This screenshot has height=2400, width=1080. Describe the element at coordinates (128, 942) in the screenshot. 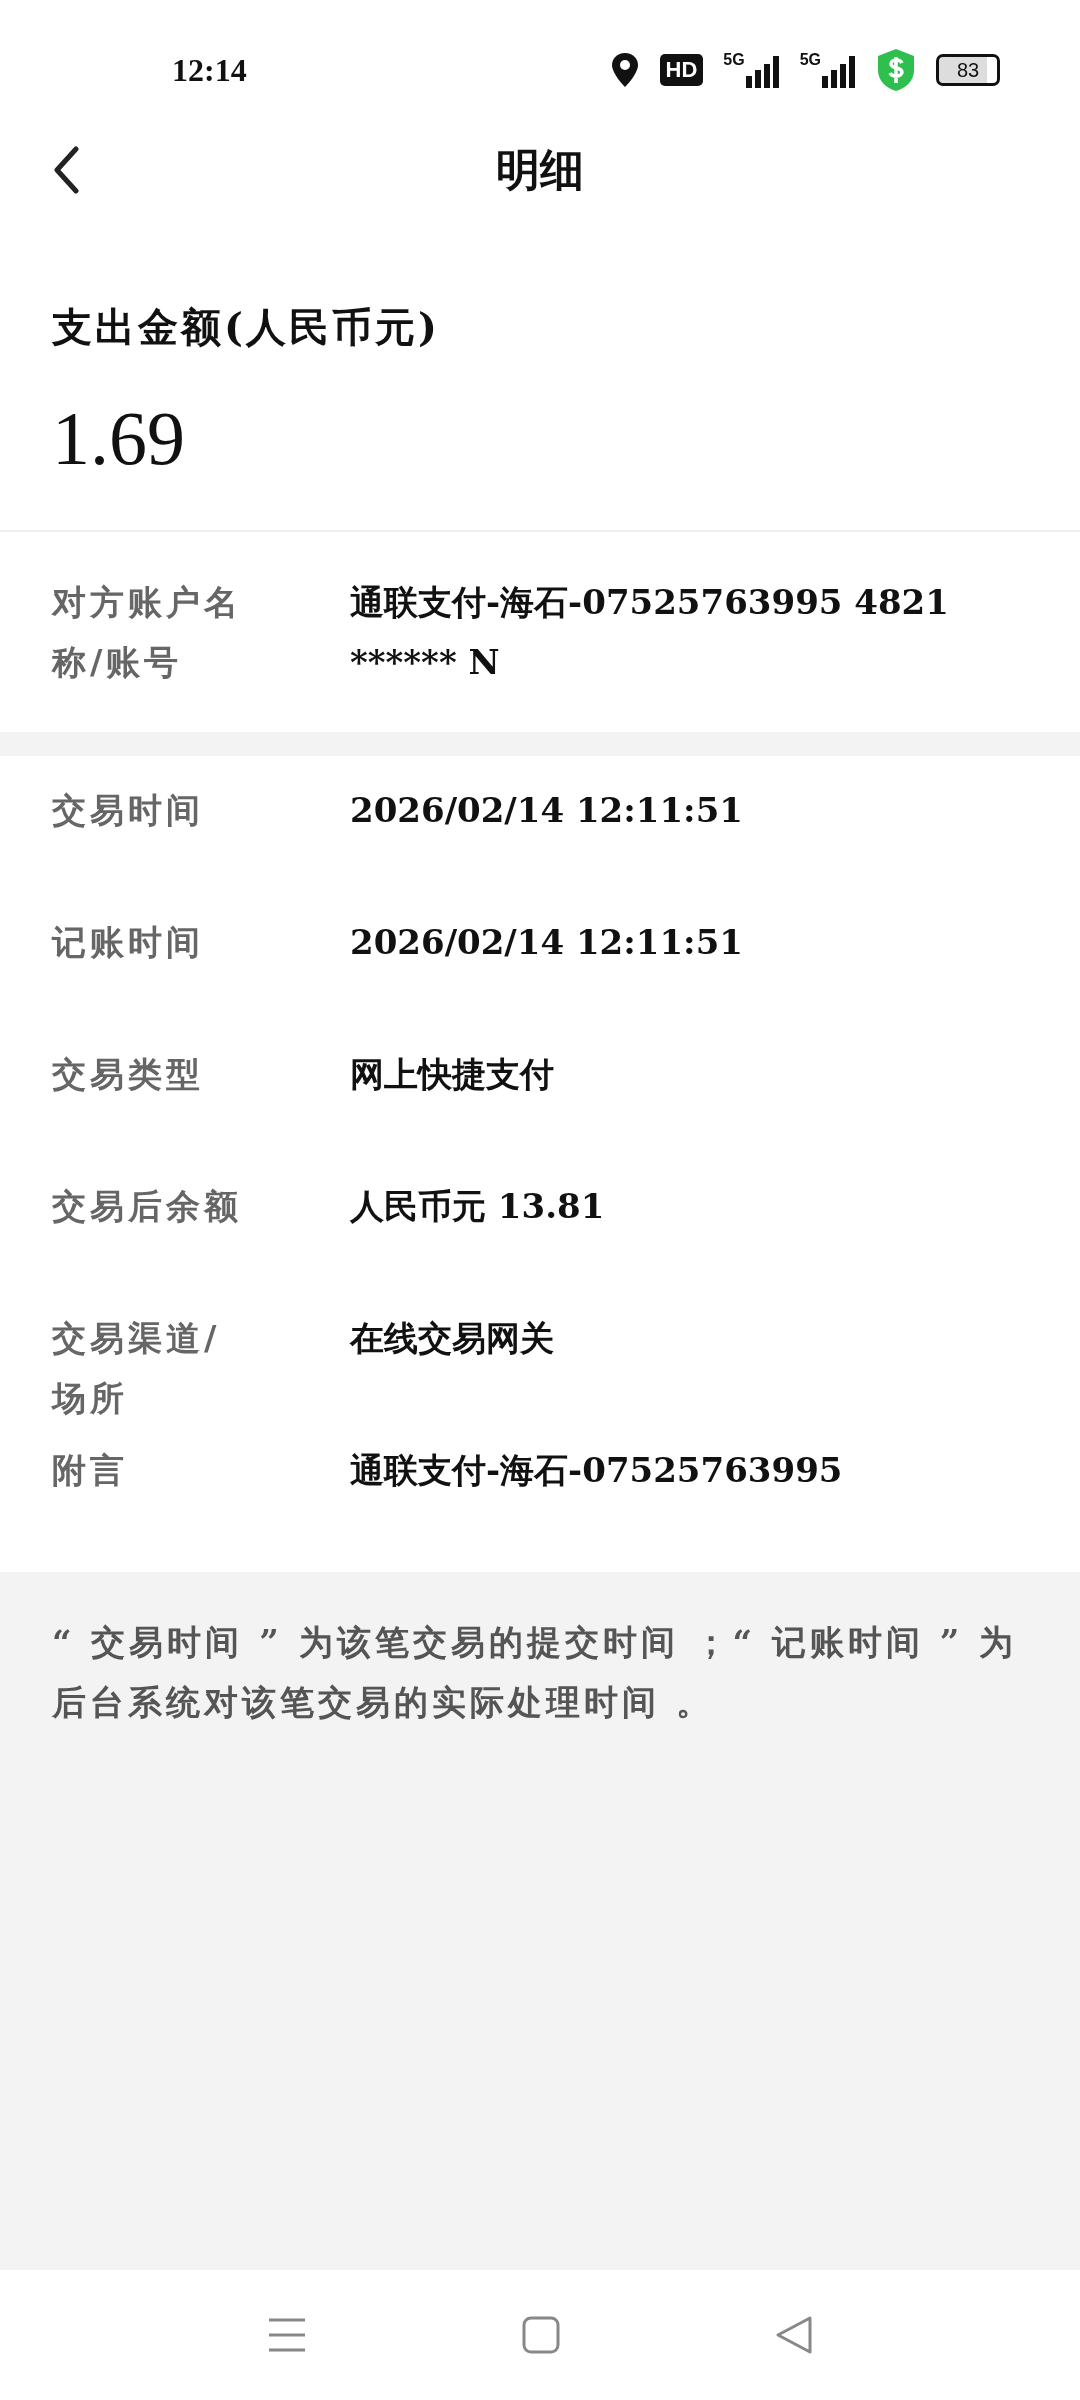

I see `field-label: 记账时间` at that location.